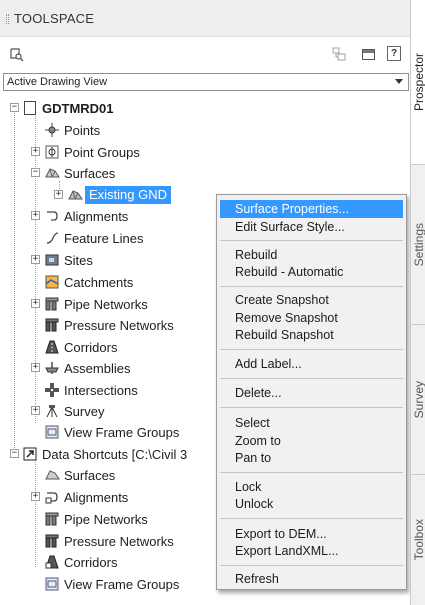  What do you see at coordinates (206, 82) in the screenshot?
I see `view-dropdown: Active Drawing View` at bounding box center [206, 82].